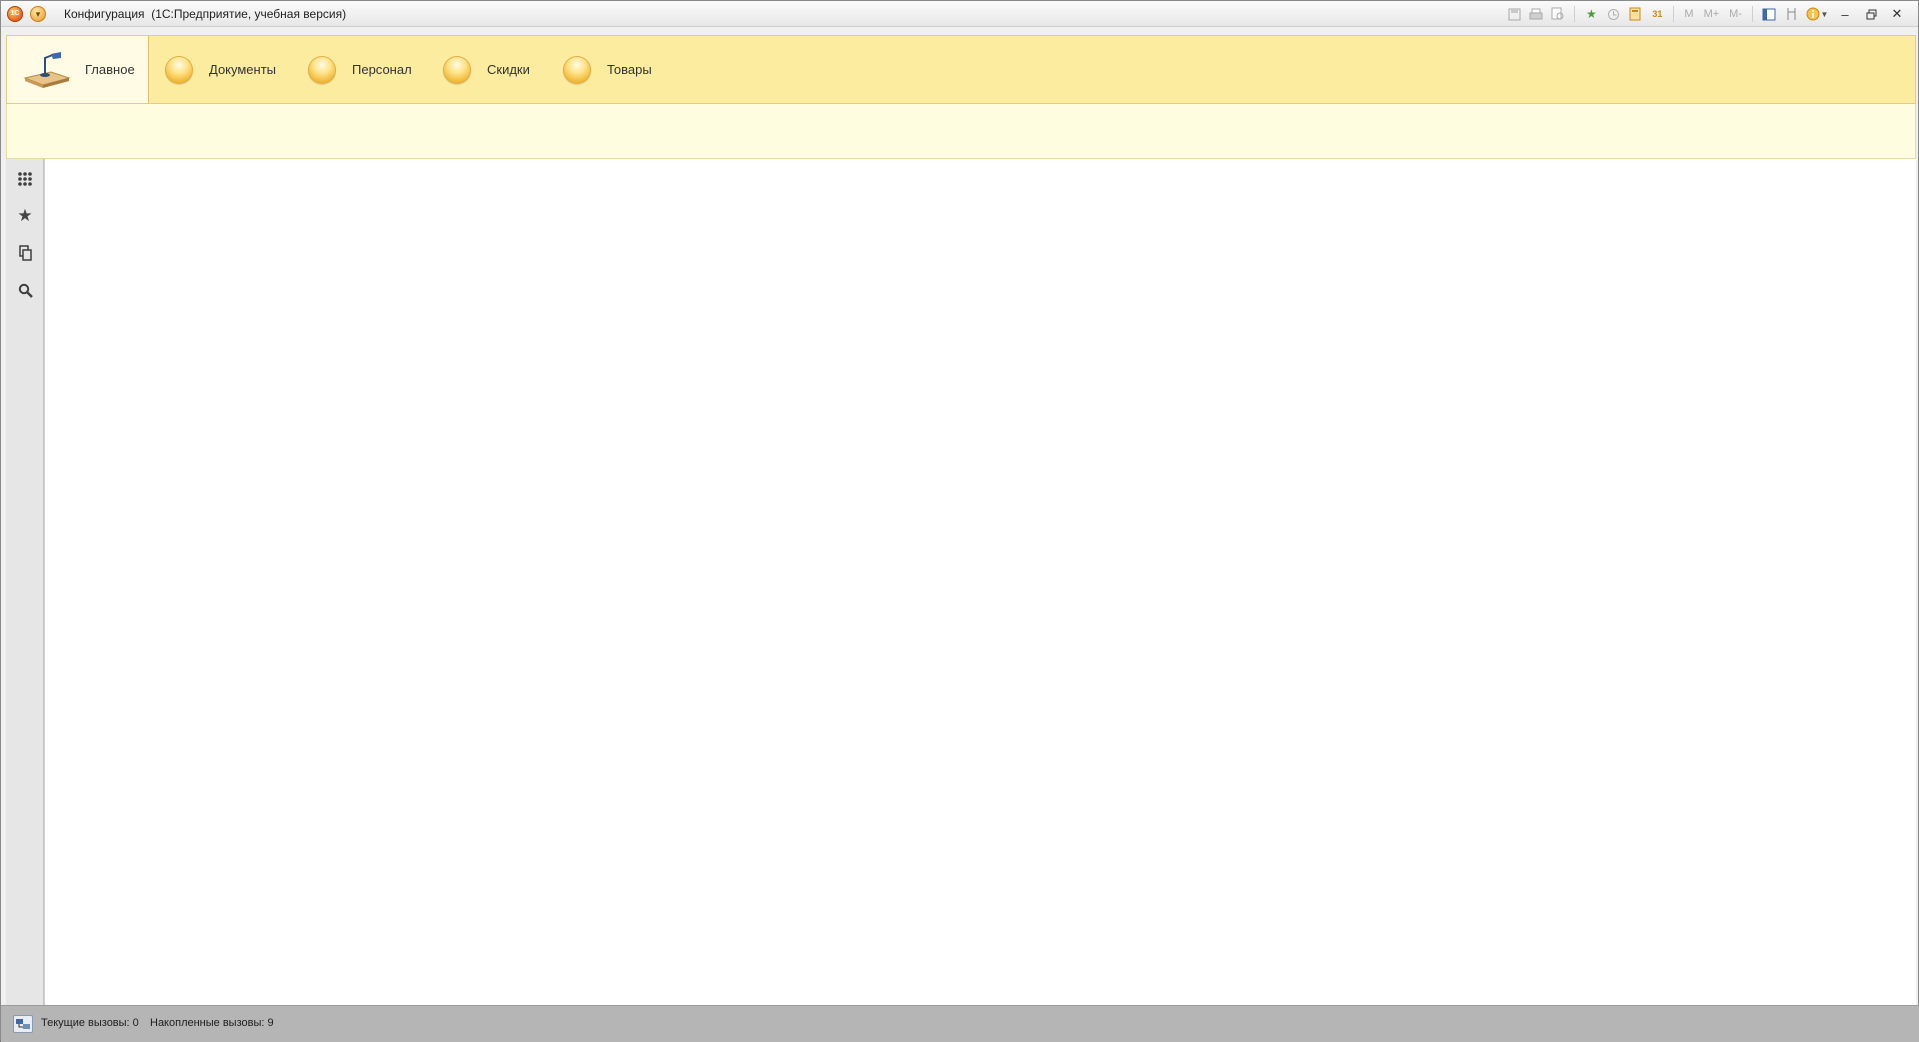 This screenshot has width=1919, height=1042. What do you see at coordinates (508, 69) in the screenshot?
I see `section-label: Скидки` at bounding box center [508, 69].